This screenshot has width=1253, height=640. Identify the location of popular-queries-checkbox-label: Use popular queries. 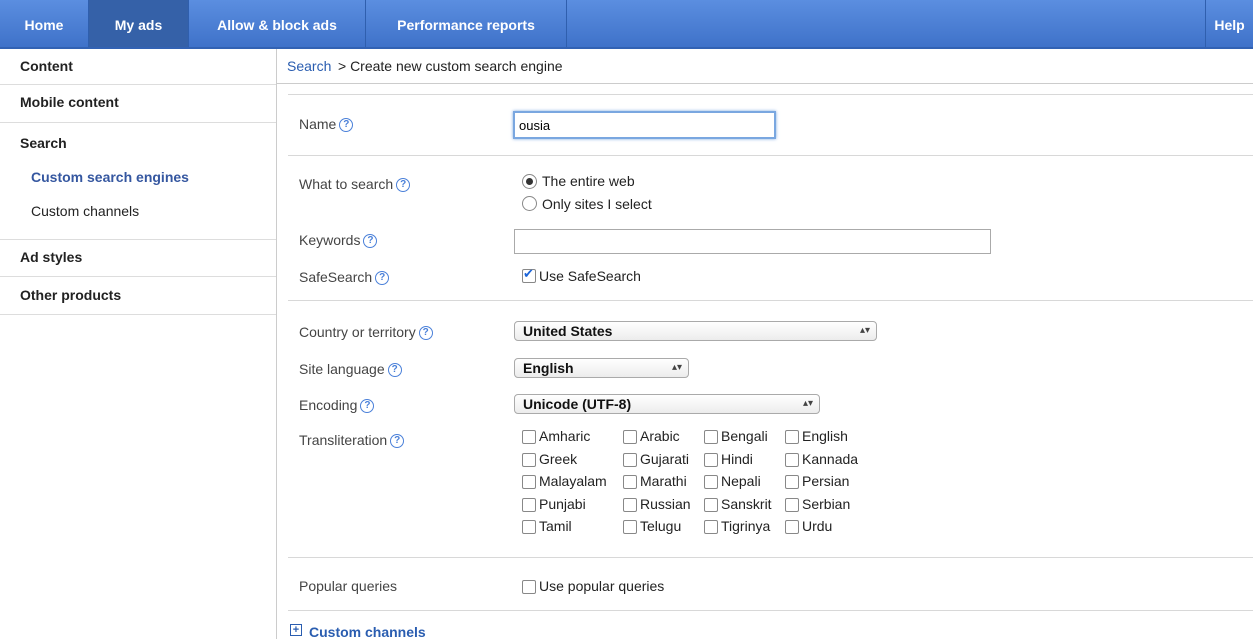
(601, 586).